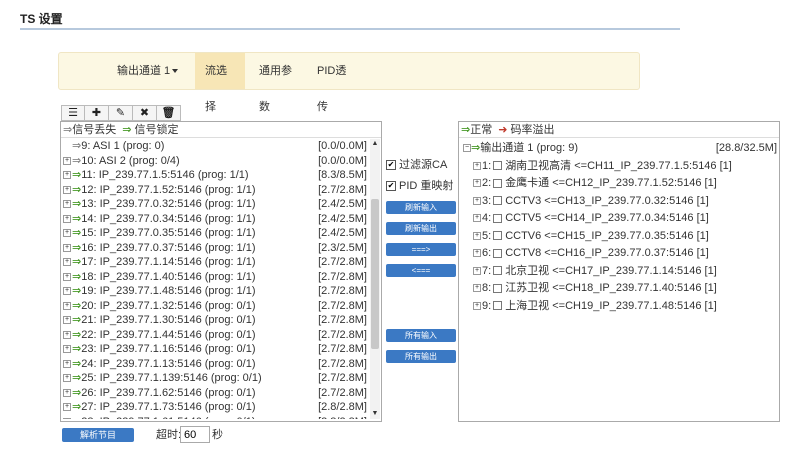  Describe the element at coordinates (375, 274) in the screenshot. I see `scroll-thumb` at that location.